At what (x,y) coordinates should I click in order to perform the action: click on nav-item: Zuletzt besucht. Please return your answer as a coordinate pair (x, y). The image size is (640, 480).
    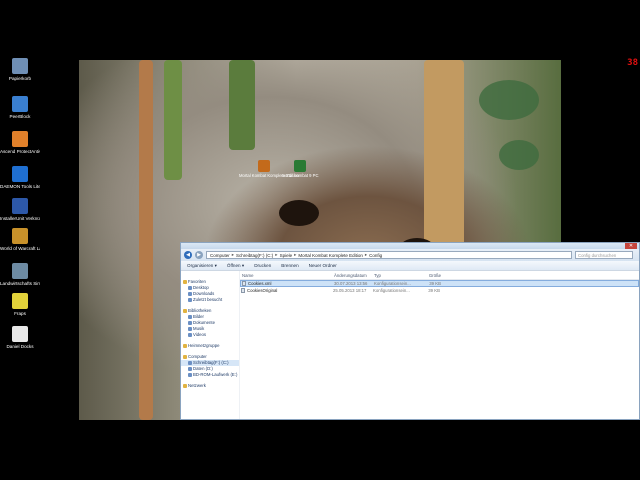
    Looking at the image, I should click on (210, 300).